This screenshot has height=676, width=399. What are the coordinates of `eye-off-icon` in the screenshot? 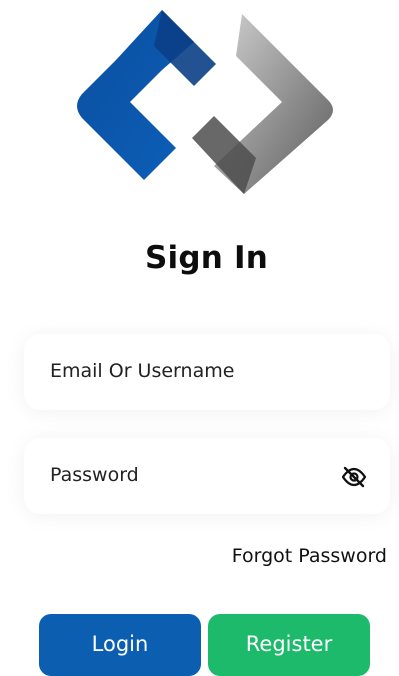 It's located at (354, 477).